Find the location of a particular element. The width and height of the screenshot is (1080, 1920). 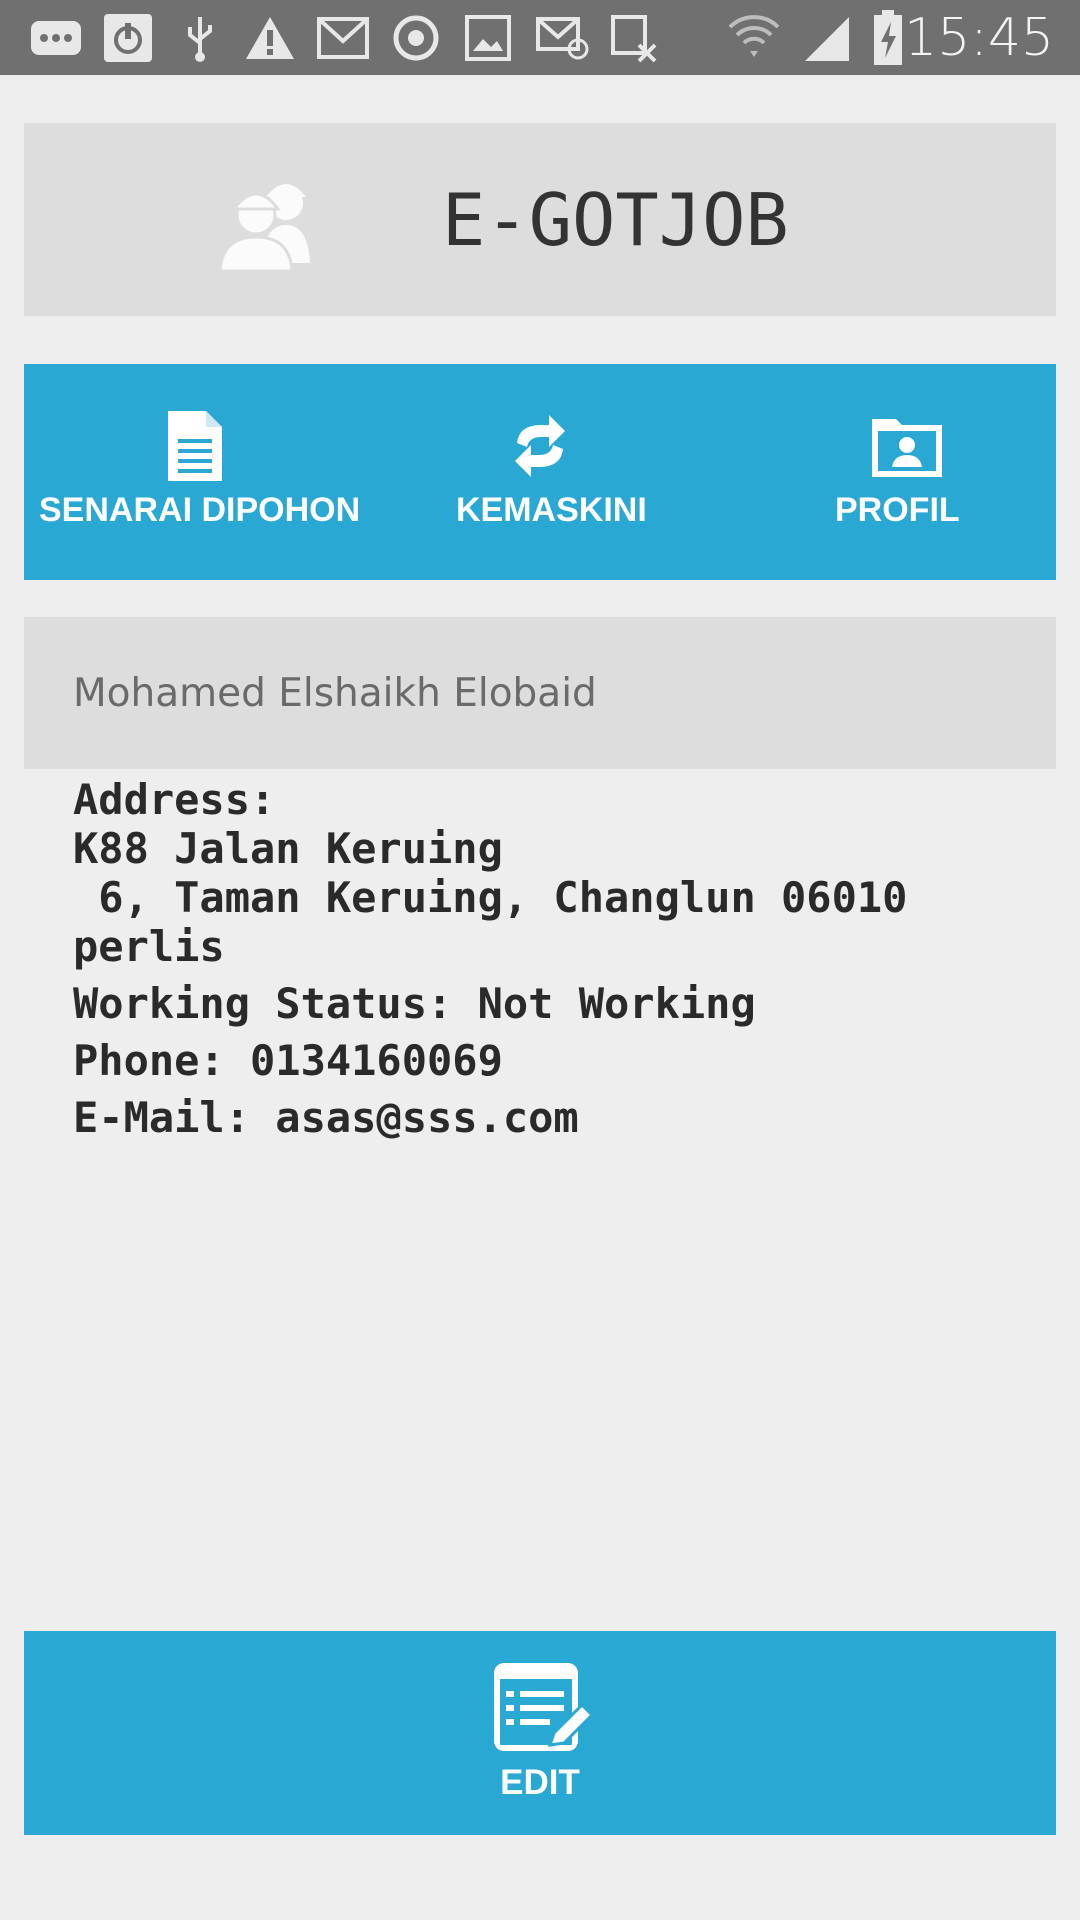

profile-name-bar: Mohamed Elshaikh Elobaid is located at coordinates (540, 693).